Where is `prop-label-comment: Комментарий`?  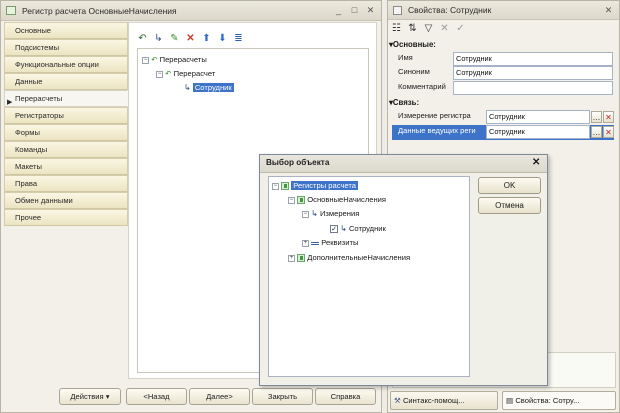 prop-label-comment: Комментарий is located at coordinates (422, 86).